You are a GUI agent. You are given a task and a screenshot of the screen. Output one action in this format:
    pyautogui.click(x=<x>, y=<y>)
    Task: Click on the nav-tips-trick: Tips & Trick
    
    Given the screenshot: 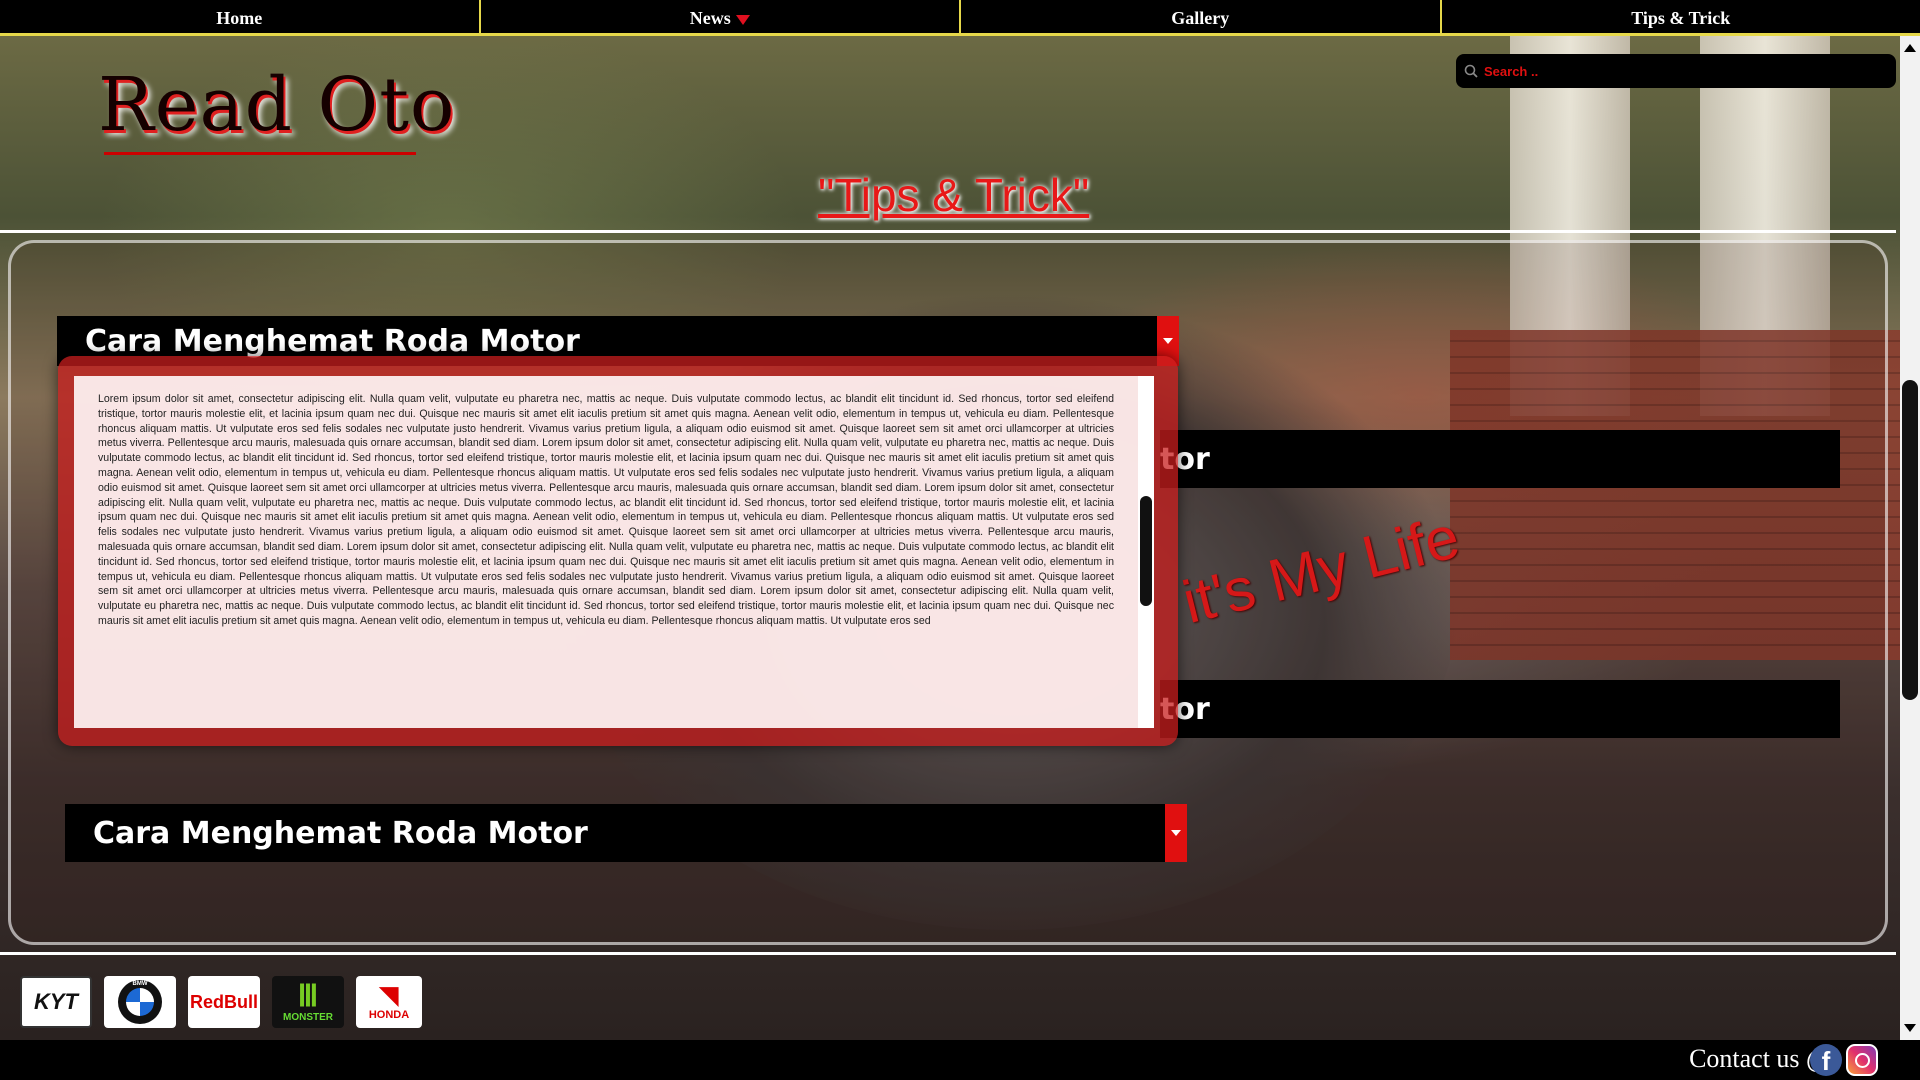 What is the action you would take?
    pyautogui.click(x=1681, y=16)
    